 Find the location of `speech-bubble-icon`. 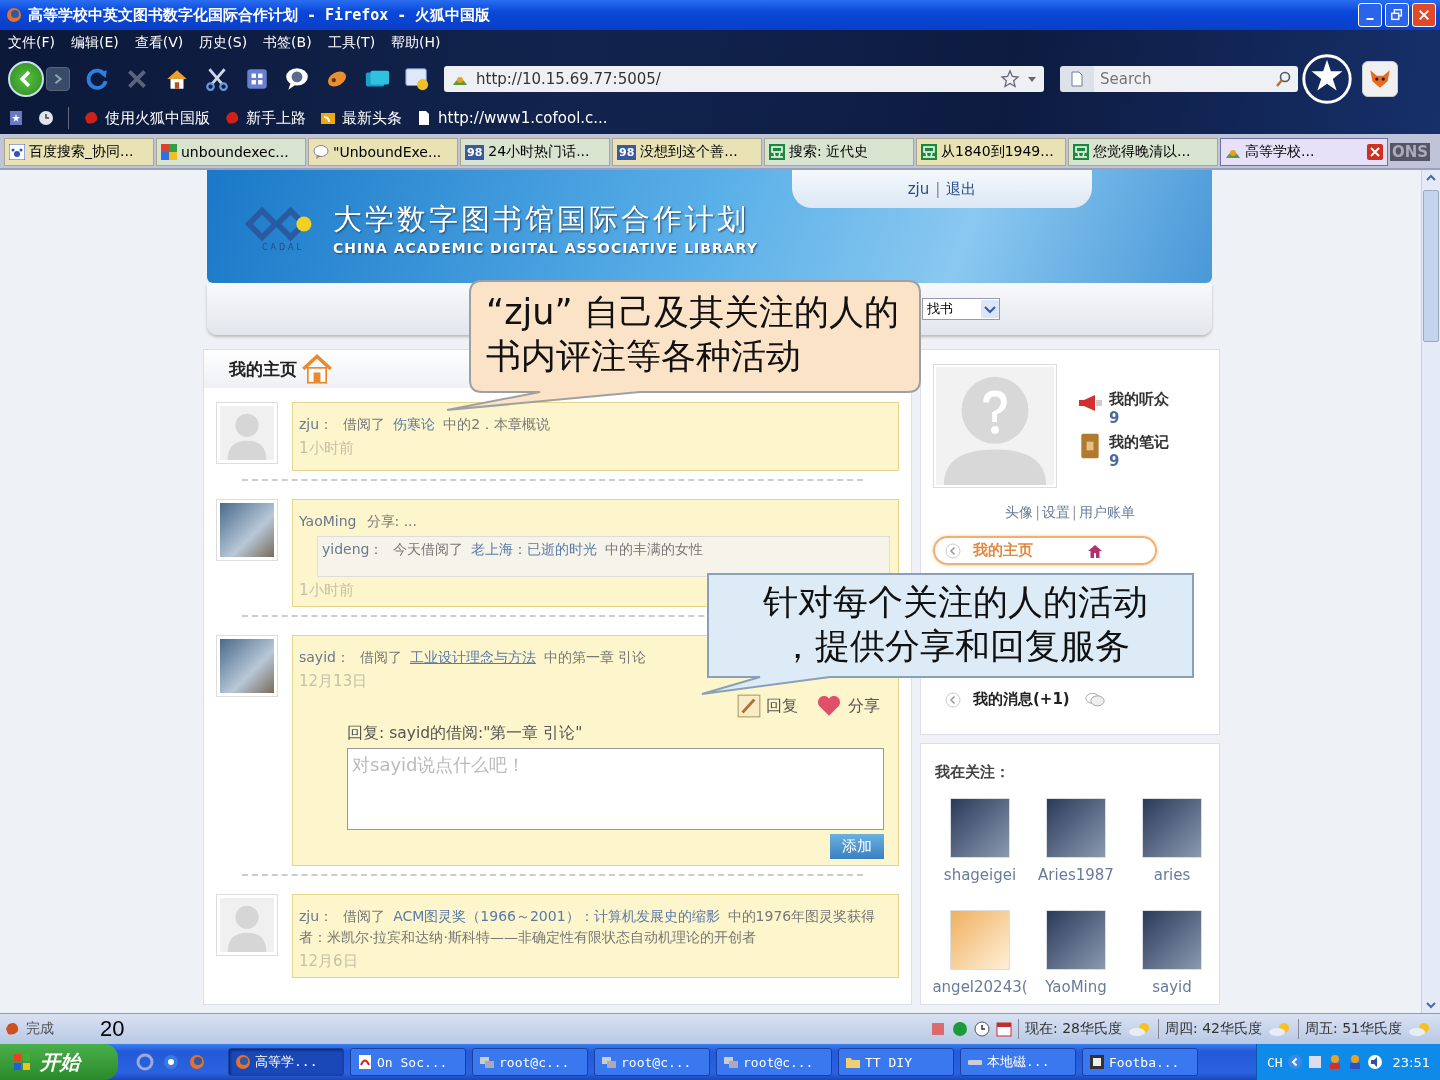

speech-bubble-icon is located at coordinates (297, 79).